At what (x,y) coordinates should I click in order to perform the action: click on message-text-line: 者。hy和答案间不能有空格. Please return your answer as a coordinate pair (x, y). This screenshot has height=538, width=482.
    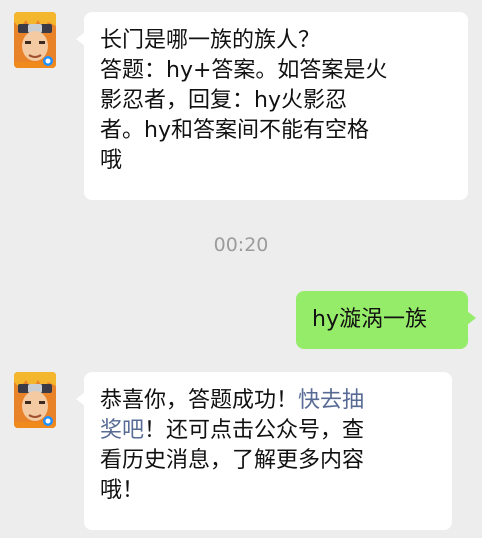
    Looking at the image, I should click on (234, 130).